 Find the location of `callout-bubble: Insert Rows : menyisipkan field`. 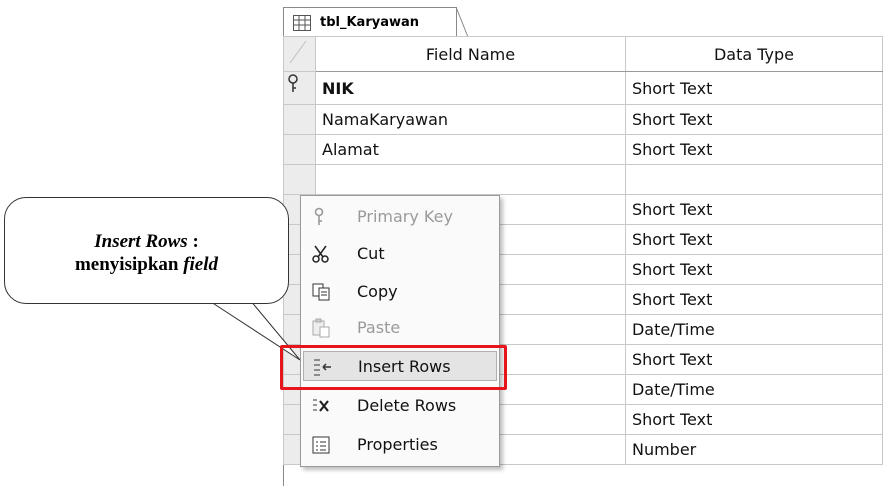

callout-bubble: Insert Rows : menyisipkan field is located at coordinates (146, 250).